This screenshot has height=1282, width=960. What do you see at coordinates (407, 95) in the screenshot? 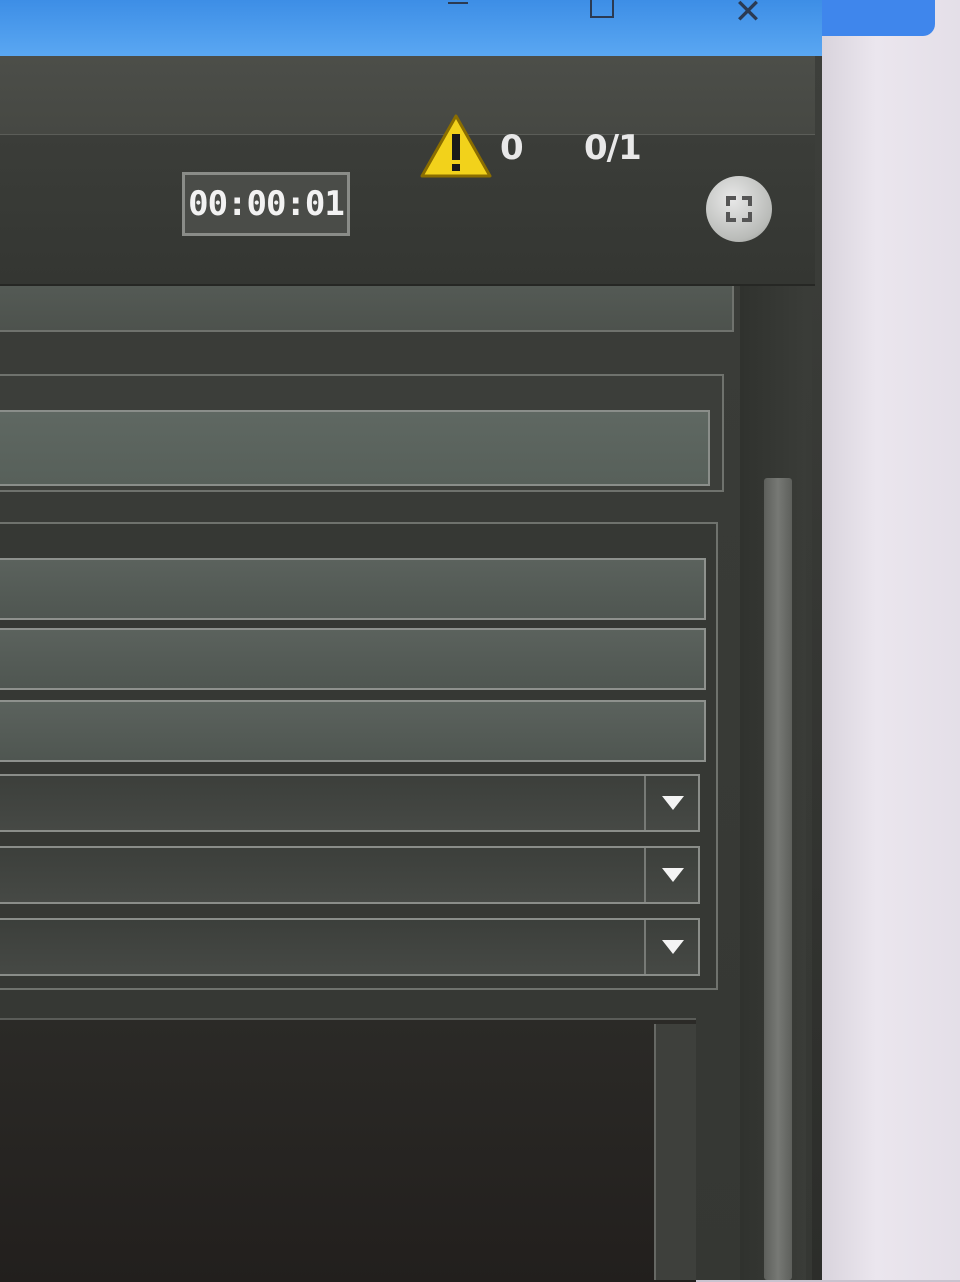
I see `menu-strip` at bounding box center [407, 95].